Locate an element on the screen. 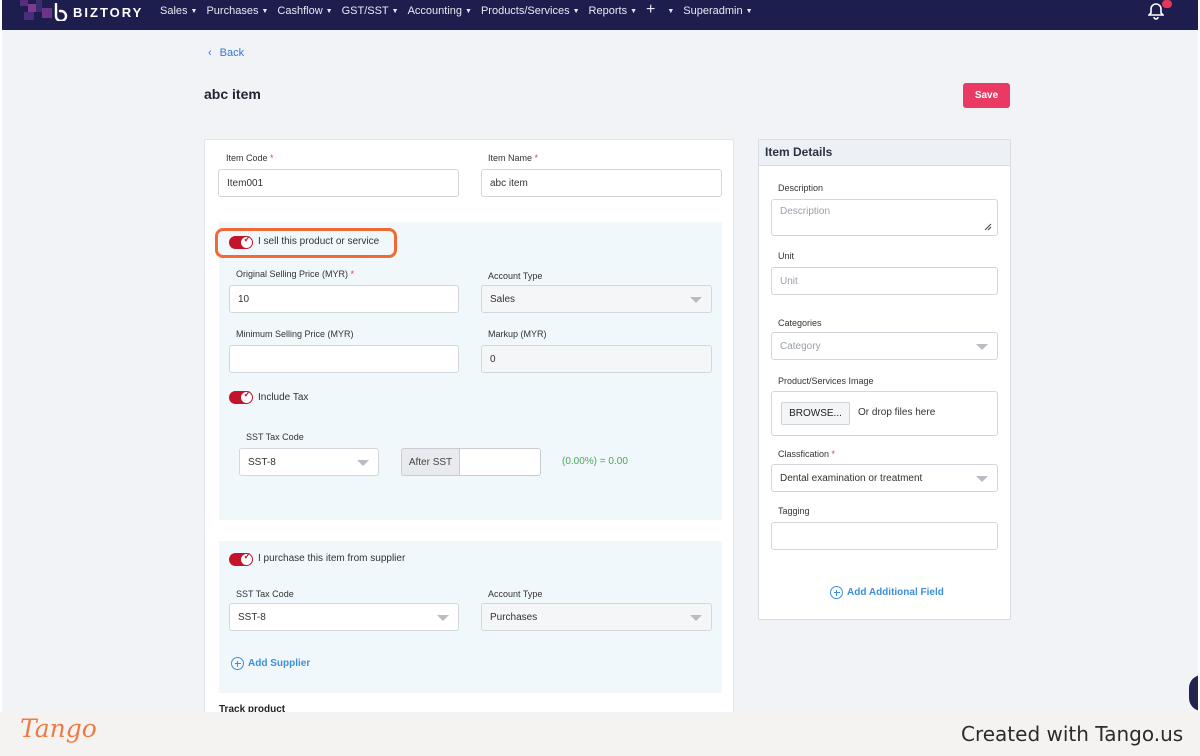 This screenshot has width=1200, height=756. tango-credit: Created with Tango.us is located at coordinates (1072, 734).